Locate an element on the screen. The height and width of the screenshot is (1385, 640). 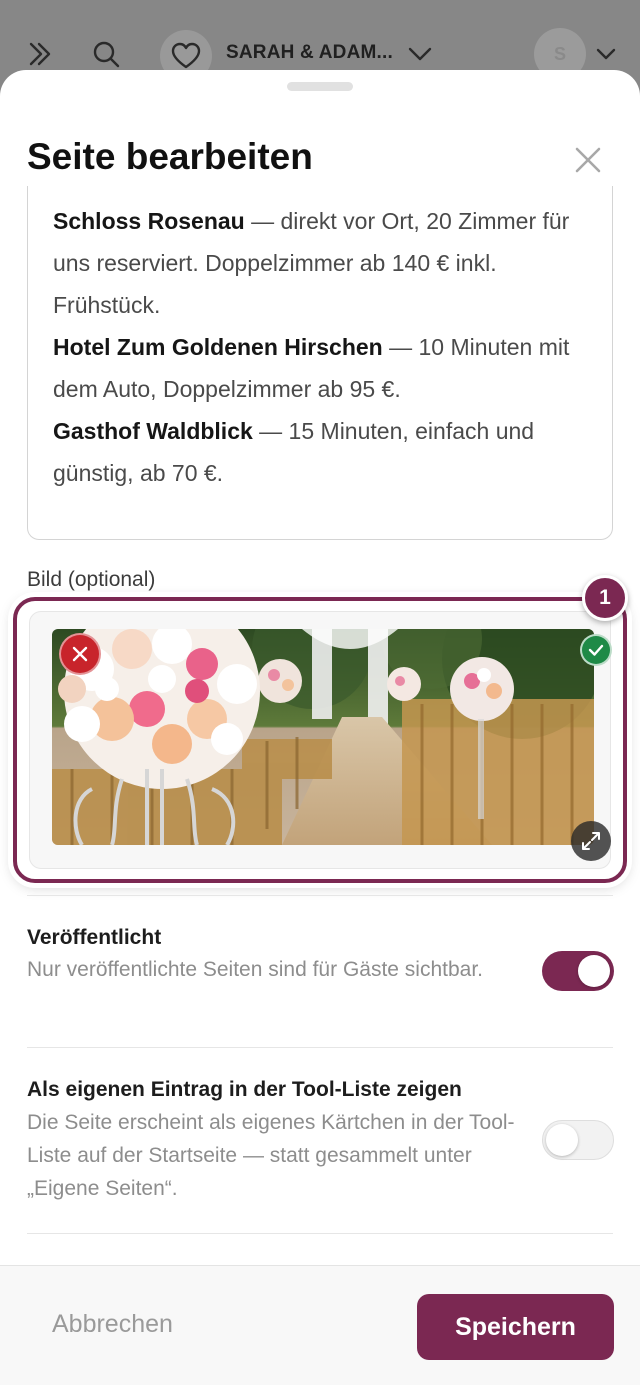
save-button: Speichern is located at coordinates (515, 1327).